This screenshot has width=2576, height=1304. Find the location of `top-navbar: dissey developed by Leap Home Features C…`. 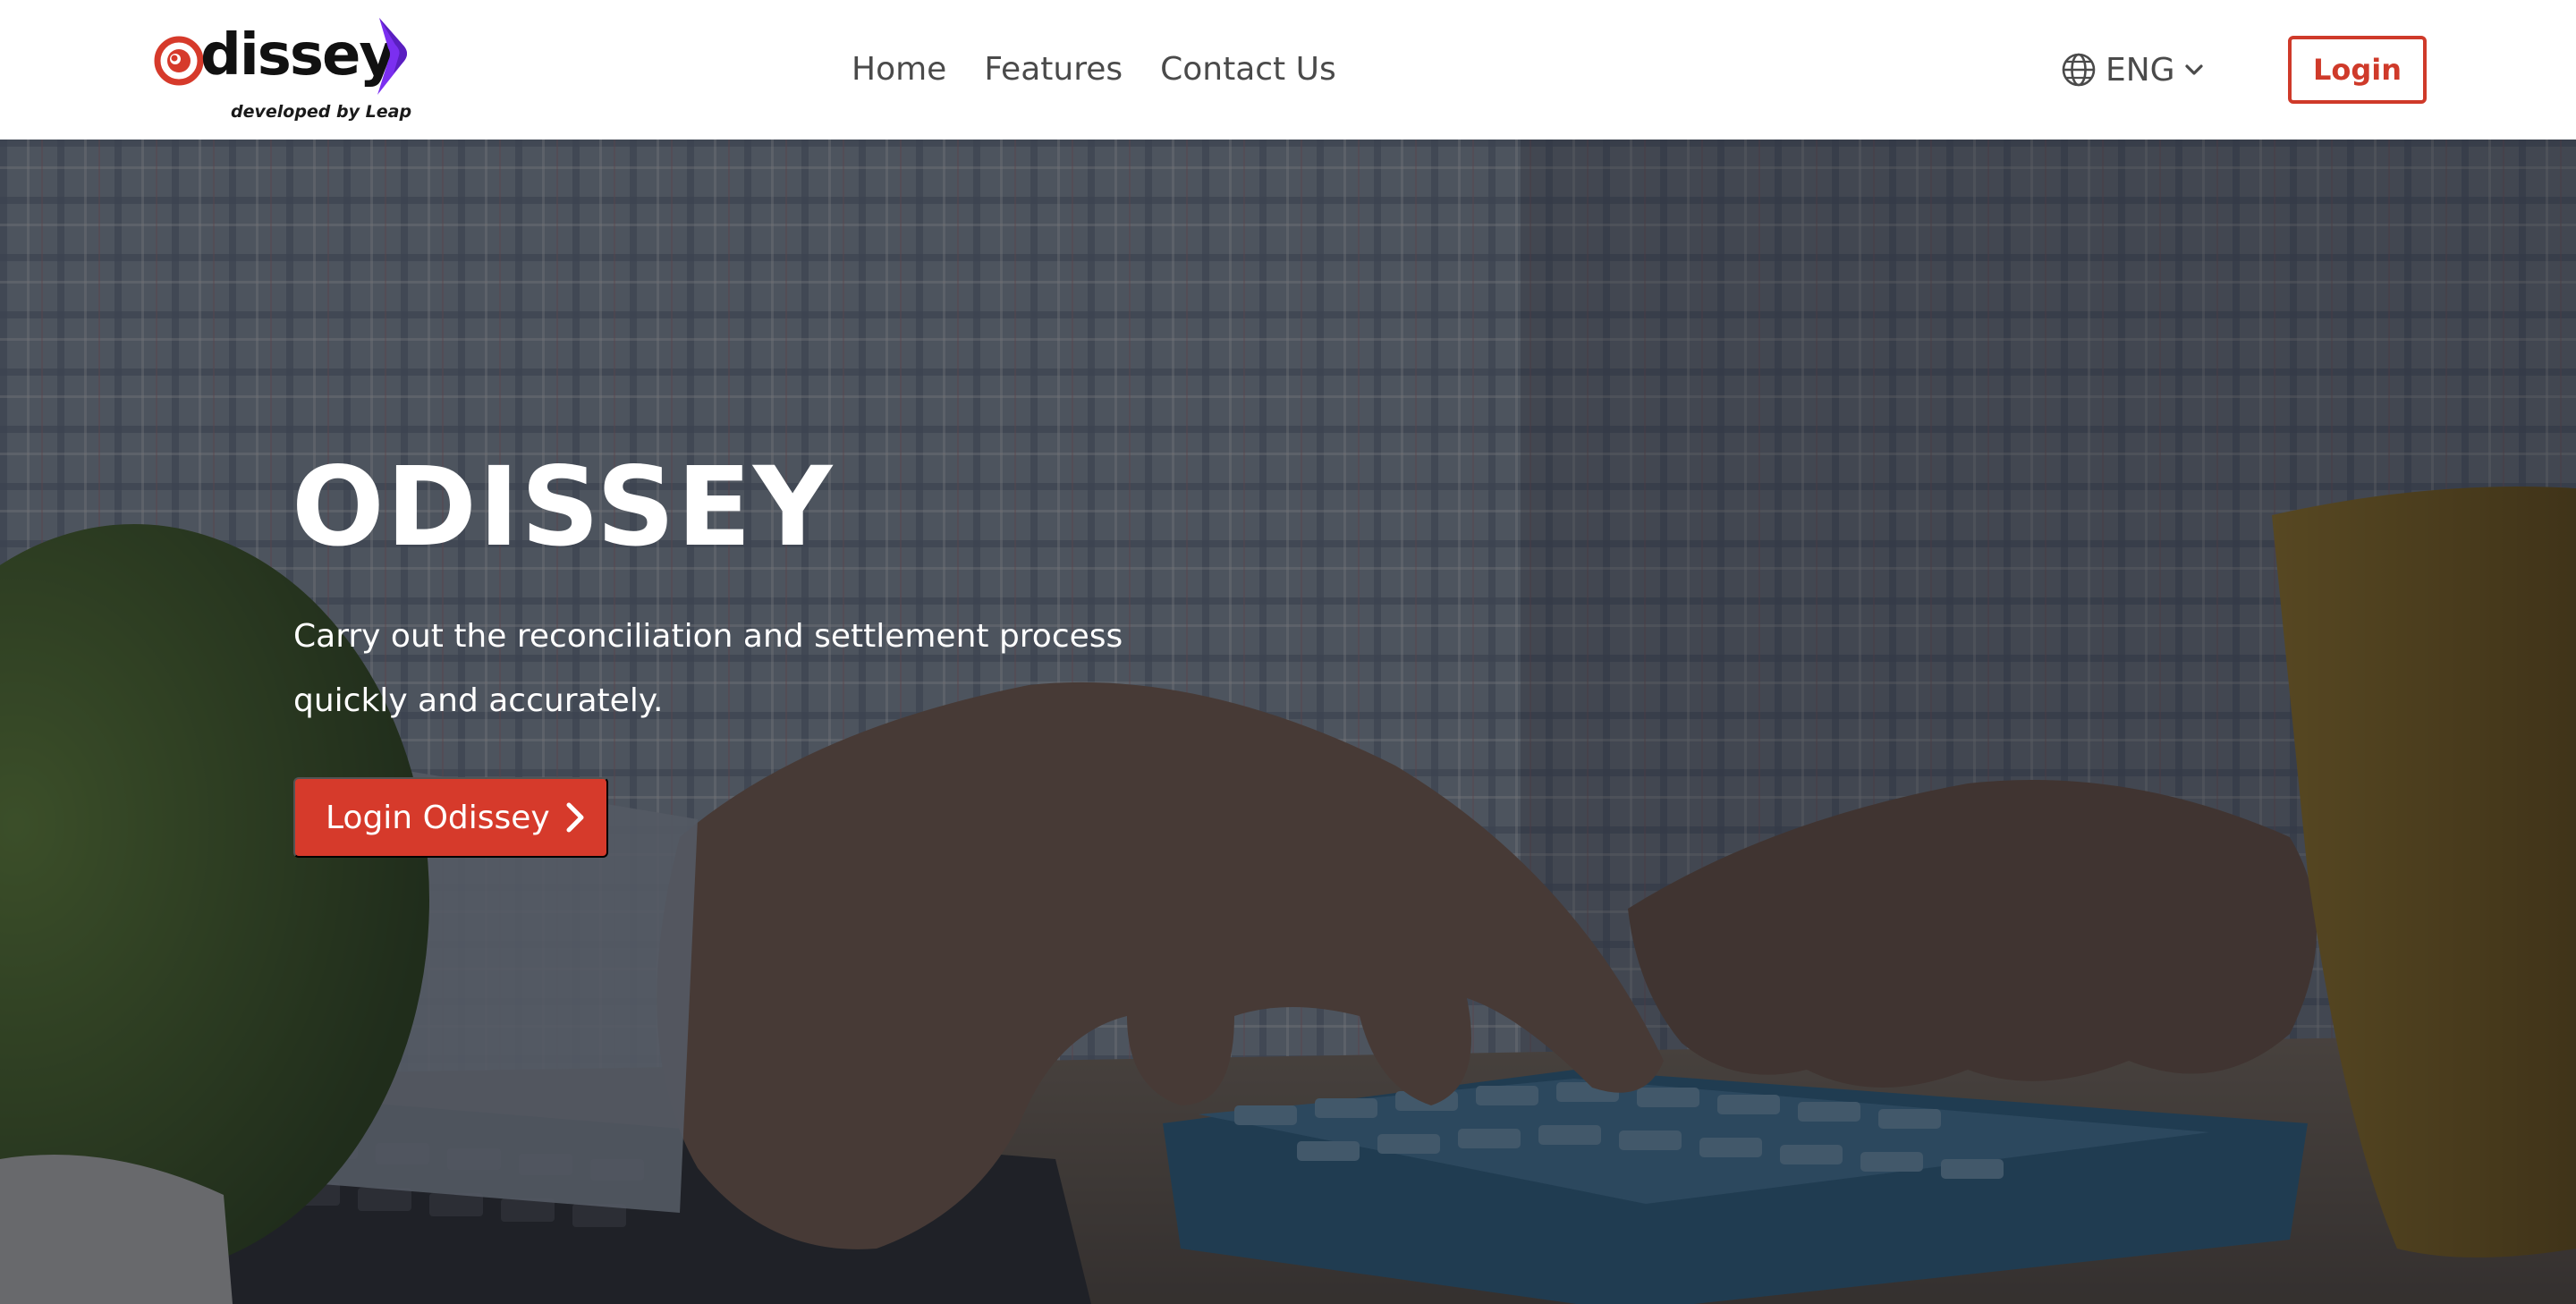

top-navbar: dissey developed by Leap Home Features C… is located at coordinates (1288, 70).